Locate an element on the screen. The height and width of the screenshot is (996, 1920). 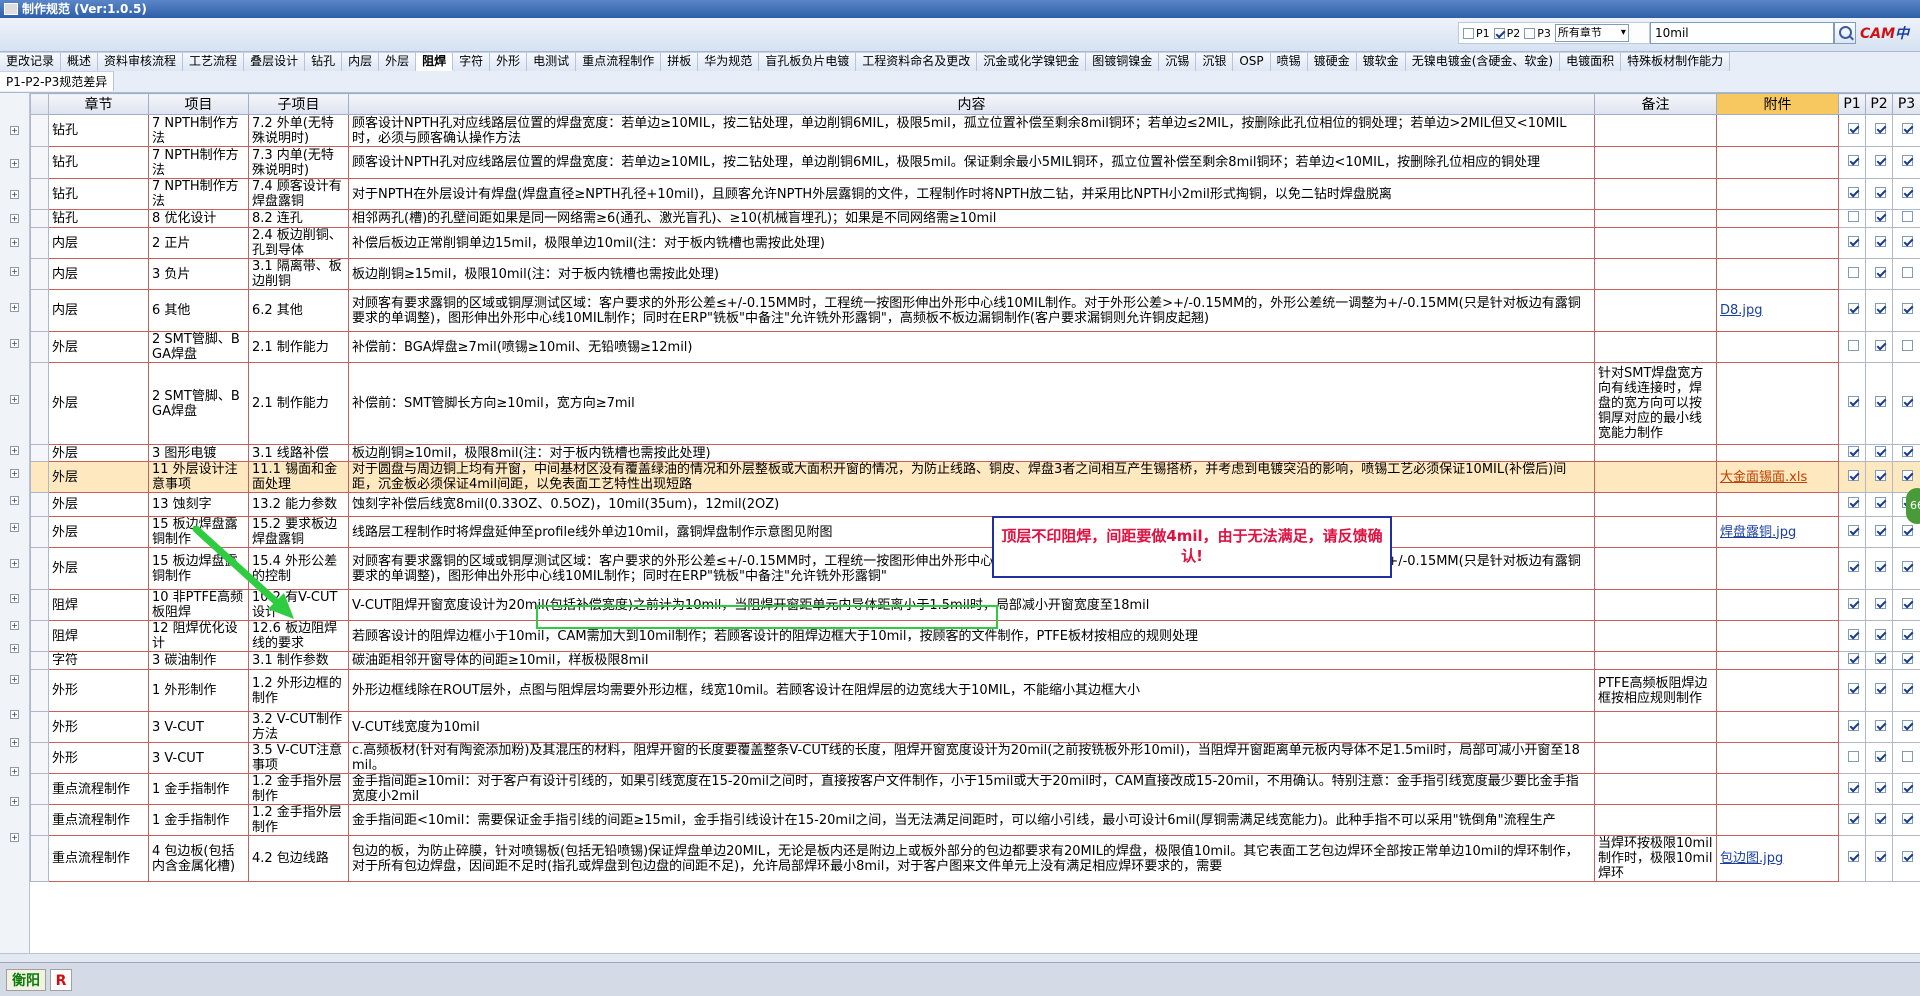
tab-21: OSP is located at coordinates (1252, 61).